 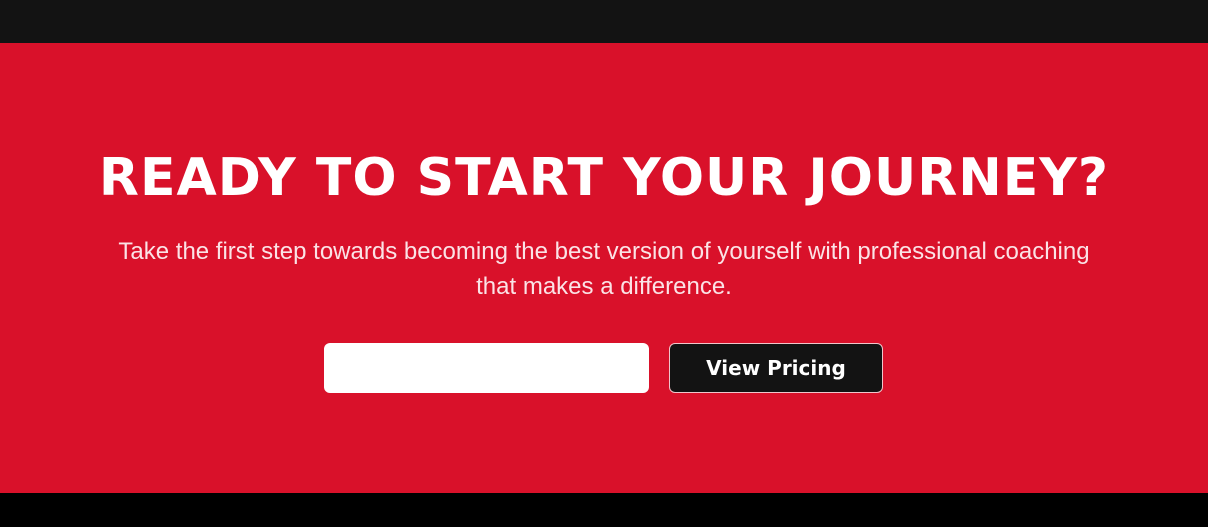 What do you see at coordinates (486, 368) in the screenshot?
I see `email-input` at bounding box center [486, 368].